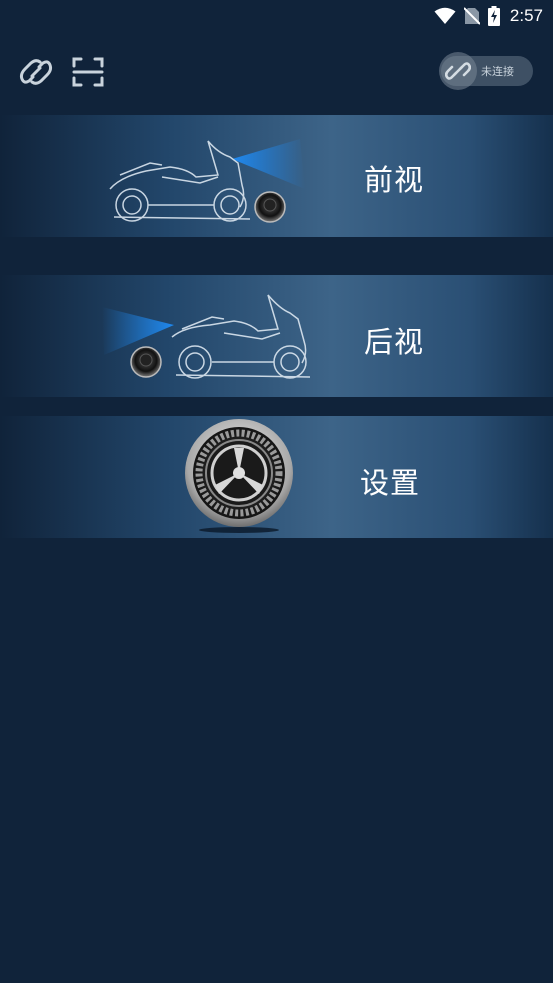 The image size is (553, 983). I want to click on menu-item-label: 后视, so click(394, 342).